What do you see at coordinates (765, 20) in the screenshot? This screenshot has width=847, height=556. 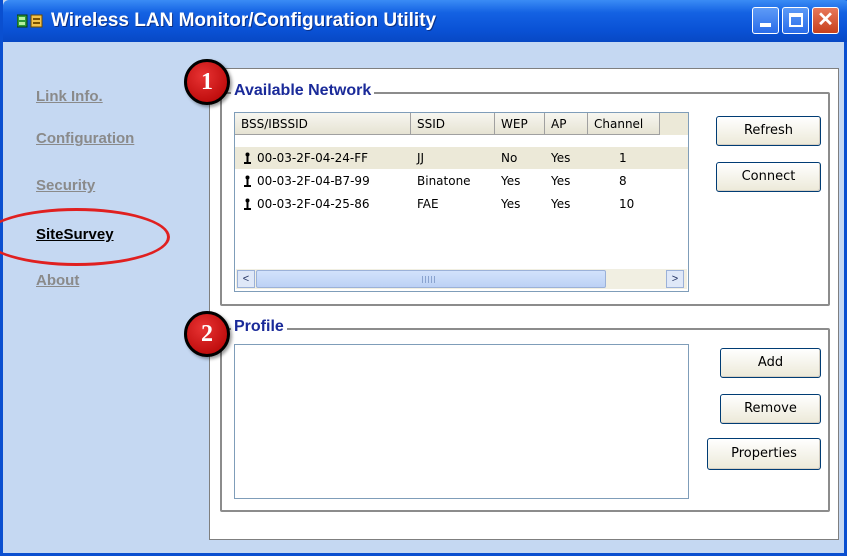 I see `minimize-button` at bounding box center [765, 20].